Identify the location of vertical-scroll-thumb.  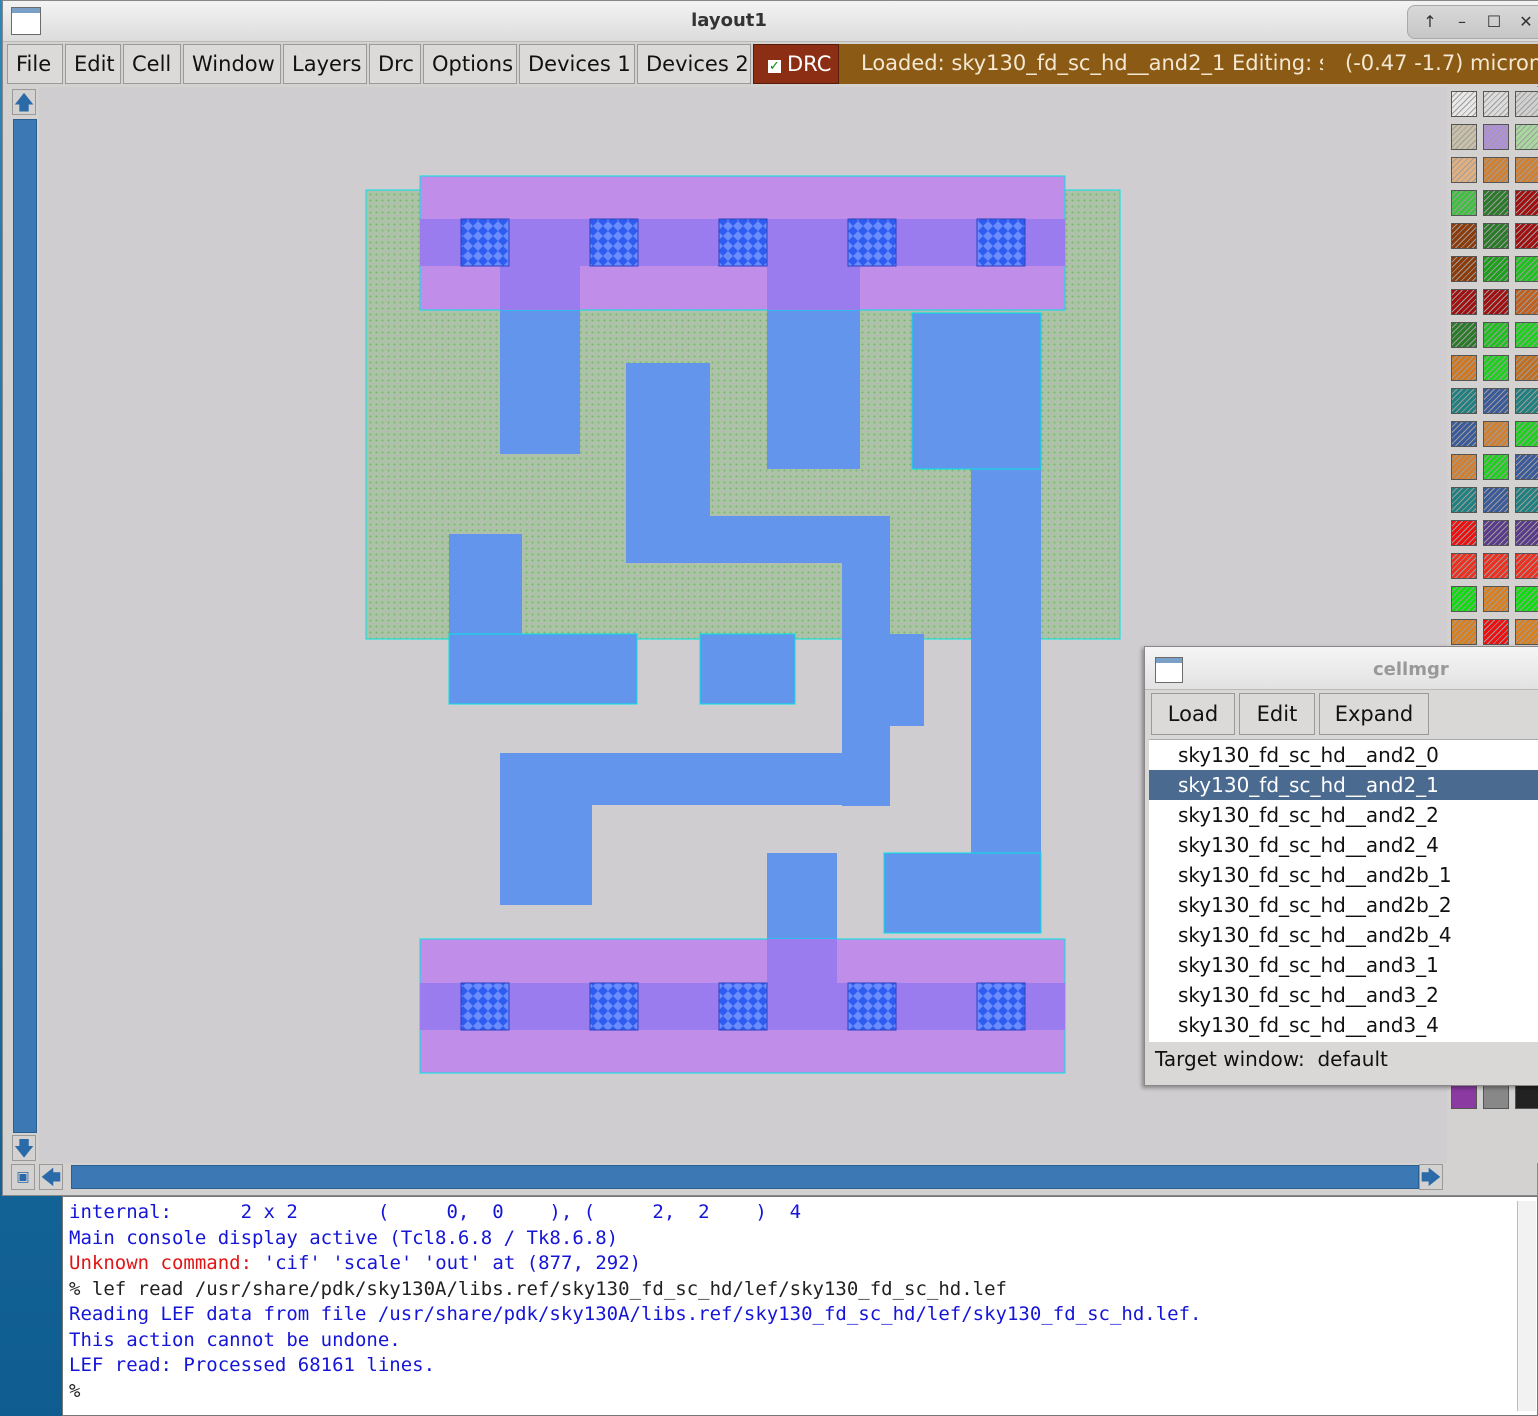
(25, 626).